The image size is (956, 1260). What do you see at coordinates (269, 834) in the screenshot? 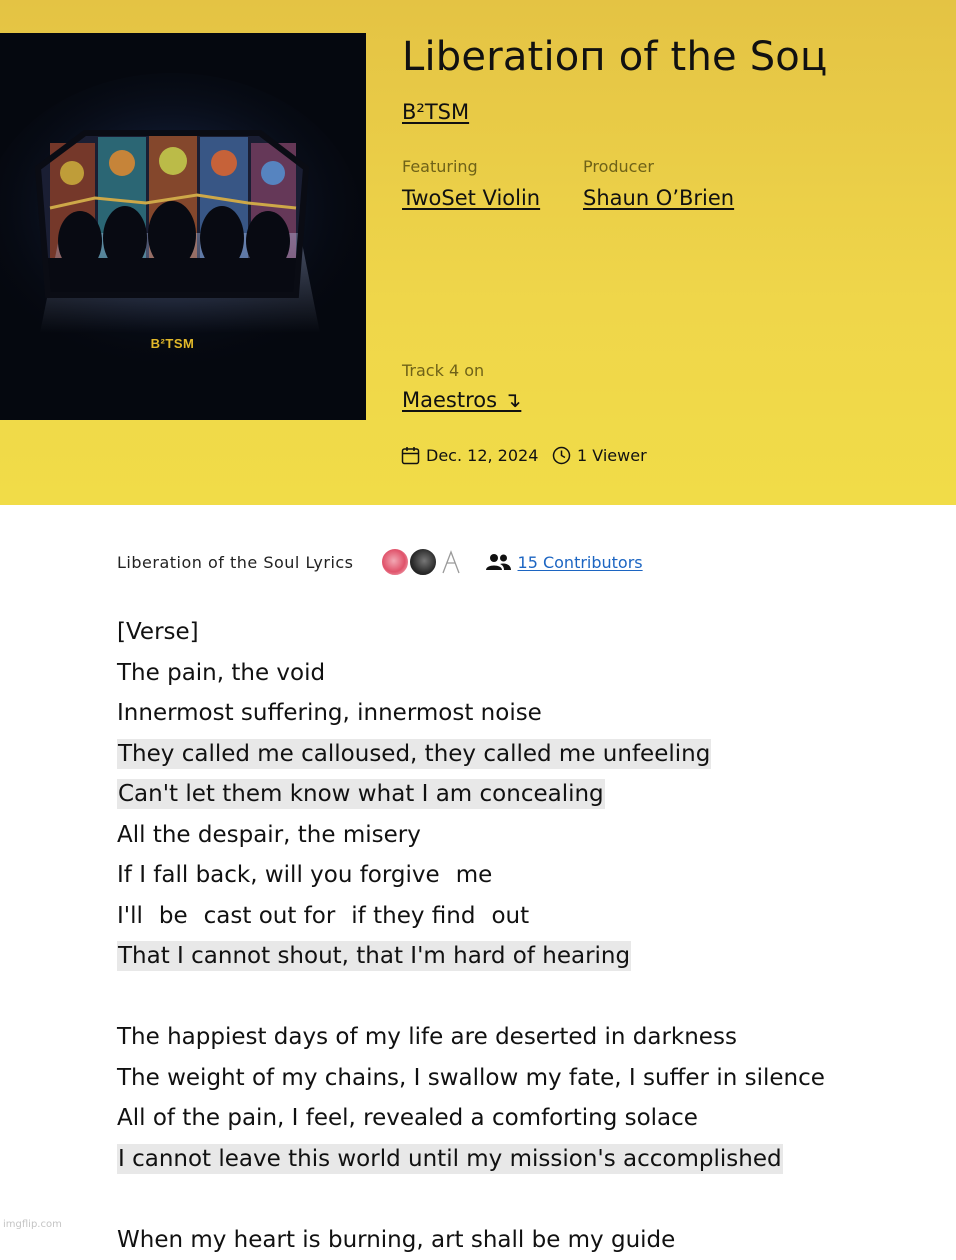
I see `lyric-line: All the despair, the misery` at bounding box center [269, 834].